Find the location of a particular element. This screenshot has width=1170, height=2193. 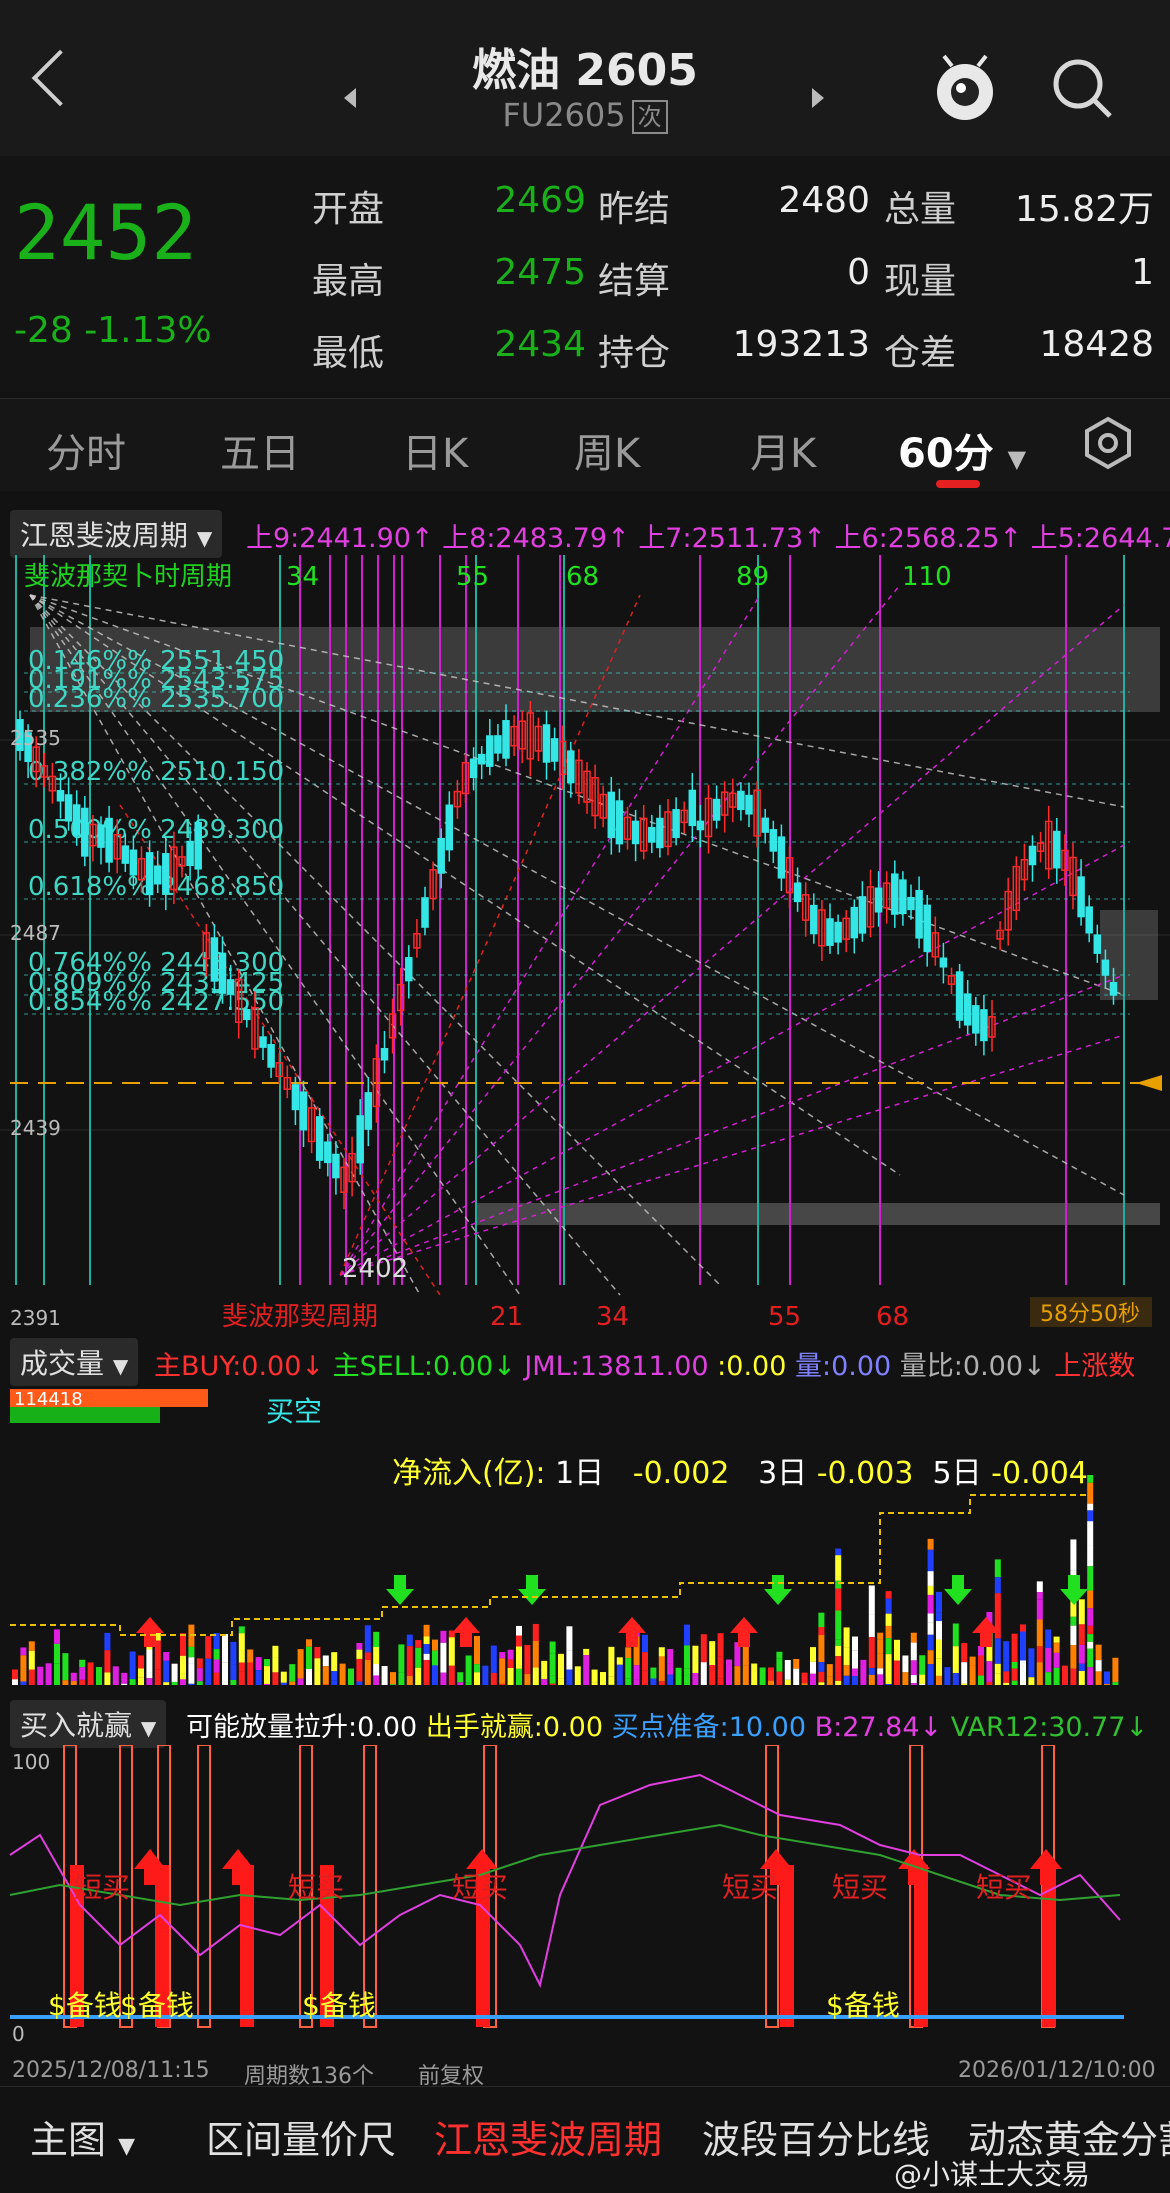

volume-chart: 114418 买空 is located at coordinates (585, 1537).